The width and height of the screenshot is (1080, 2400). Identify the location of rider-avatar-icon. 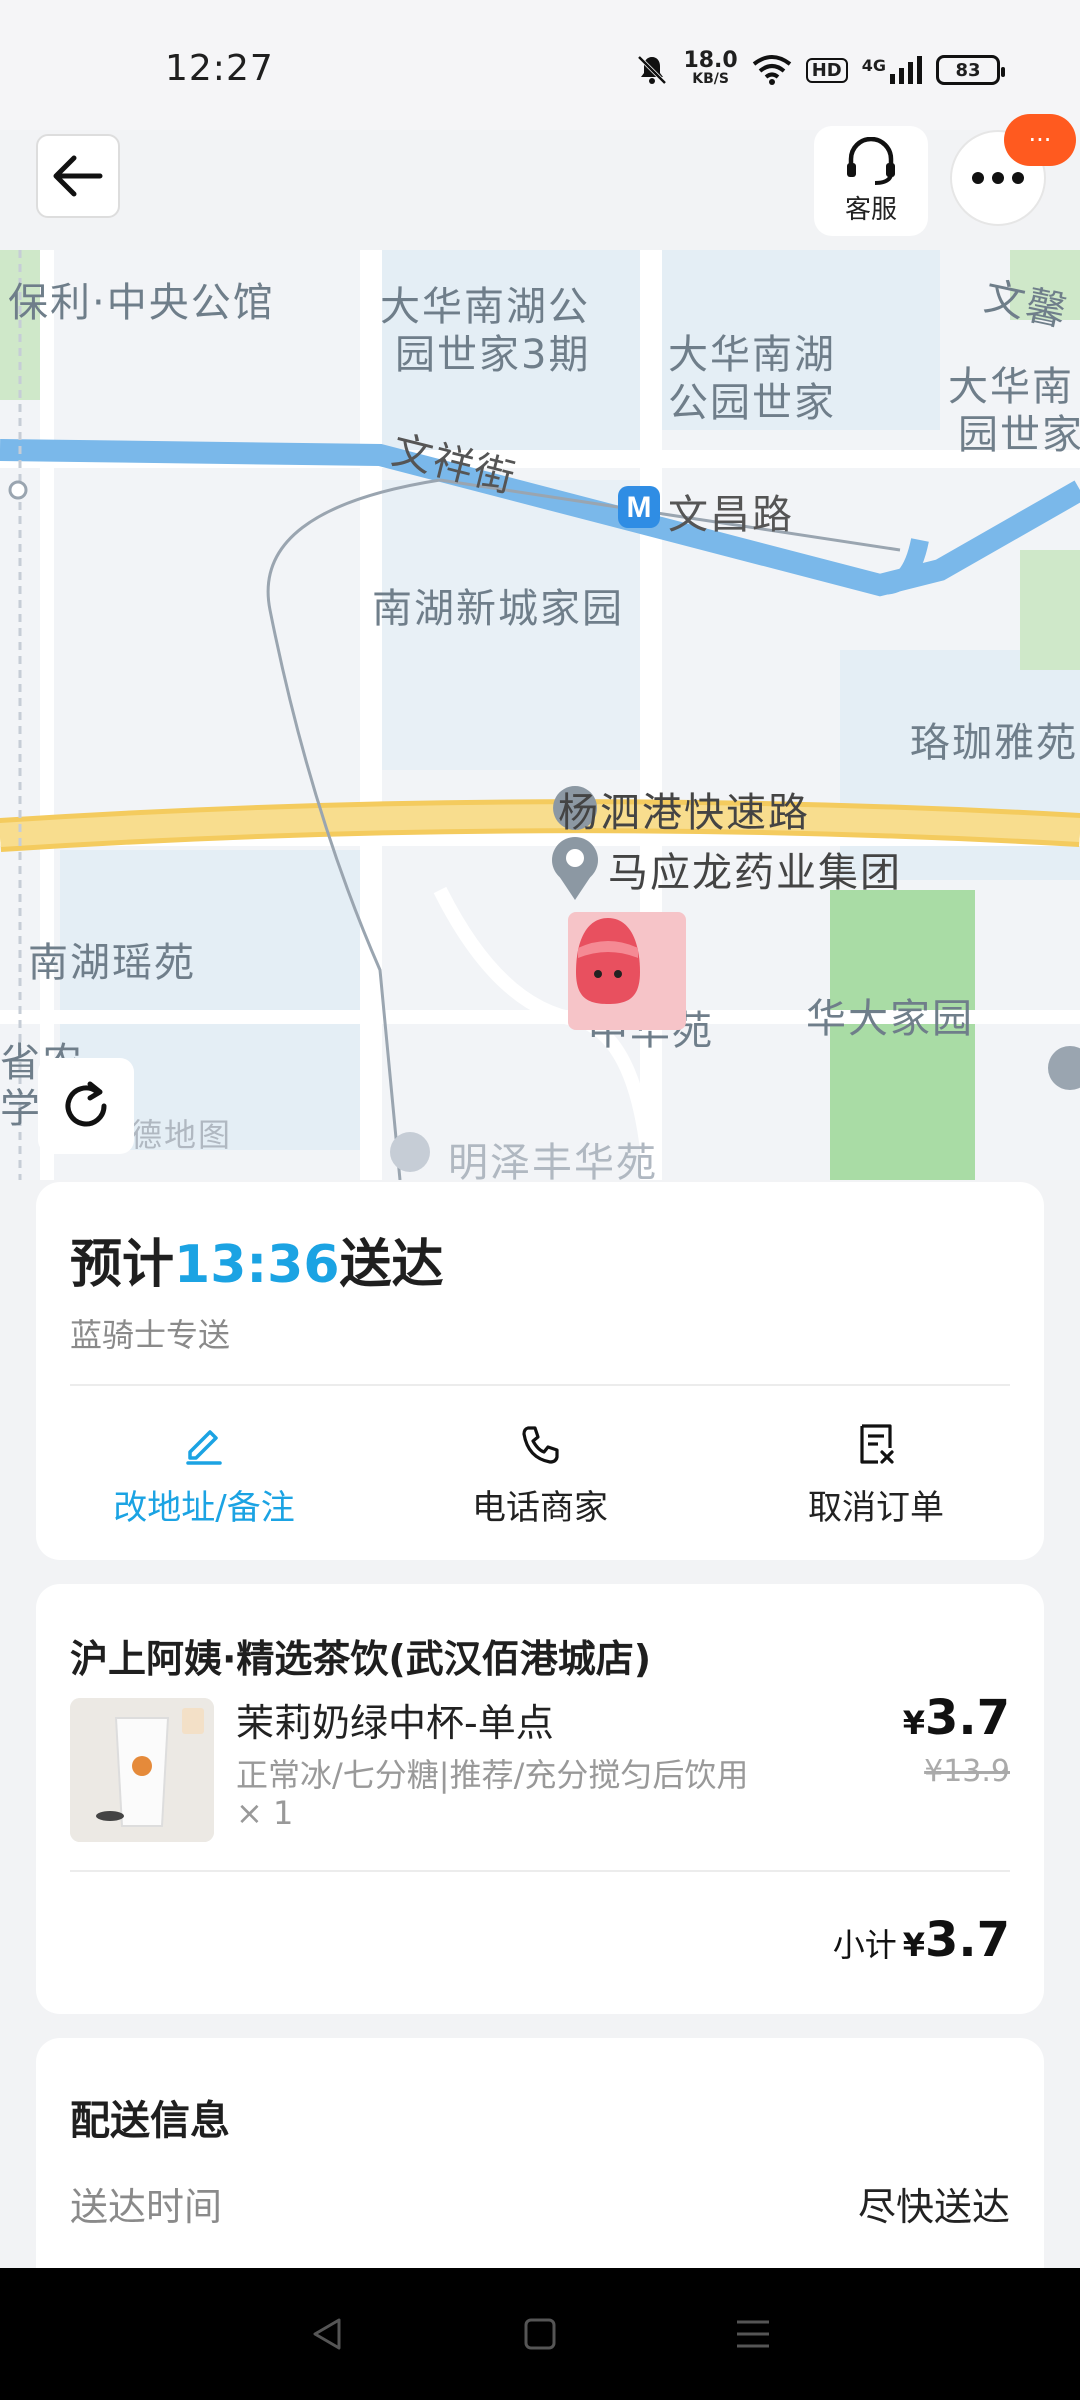
(608, 961).